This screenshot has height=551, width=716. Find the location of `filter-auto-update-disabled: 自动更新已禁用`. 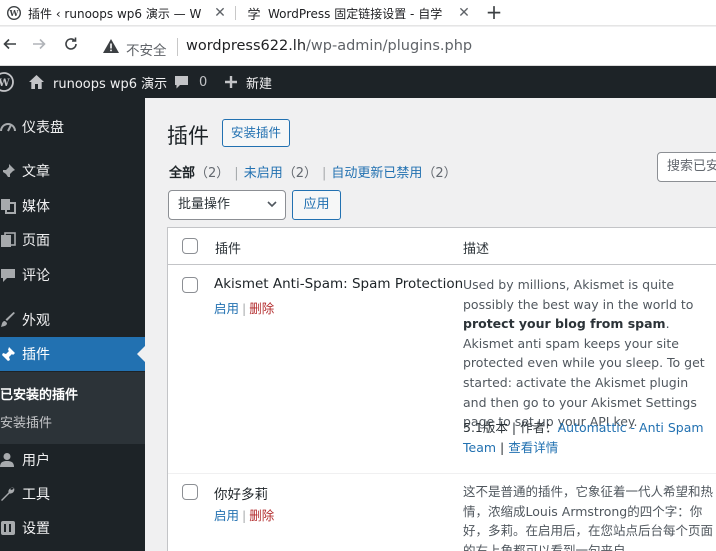

filter-auto-update-disabled: 自动更新已禁用 is located at coordinates (376, 173).